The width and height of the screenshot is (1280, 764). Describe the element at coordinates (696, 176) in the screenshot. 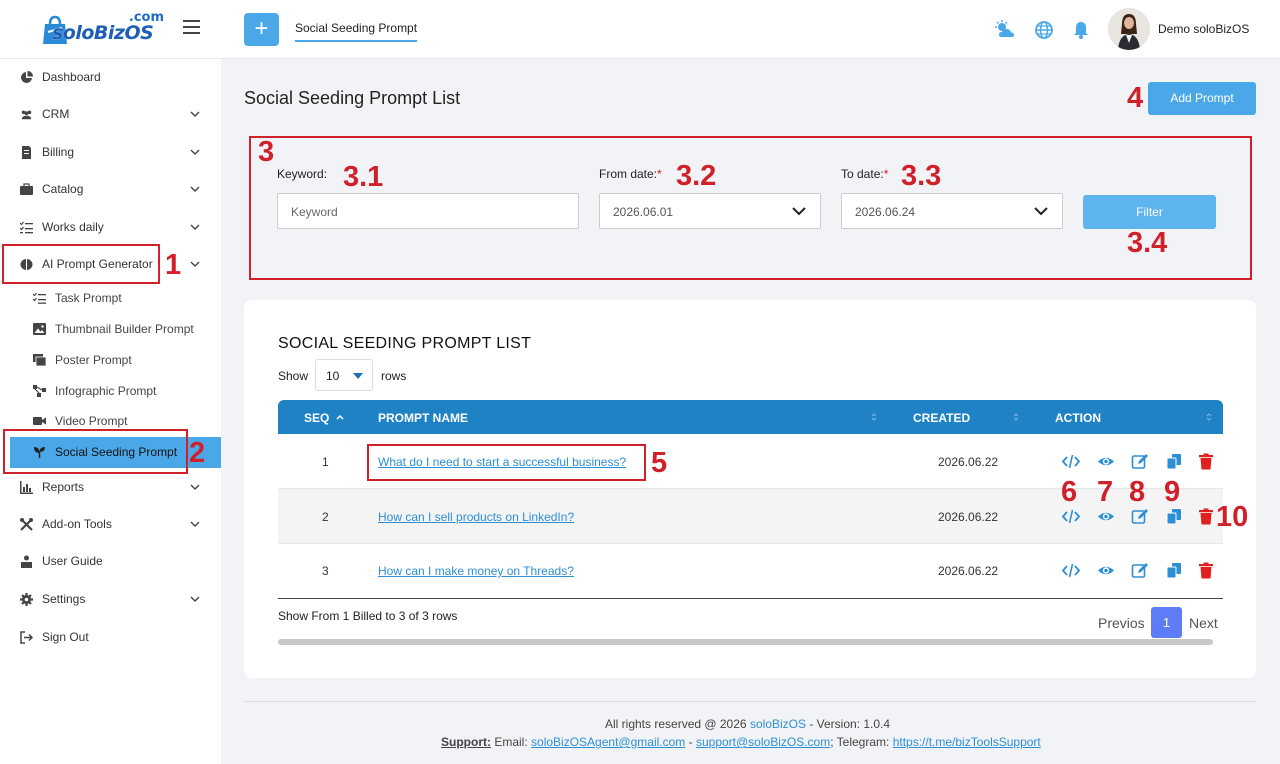

I see `annotation-number: 3.2` at that location.